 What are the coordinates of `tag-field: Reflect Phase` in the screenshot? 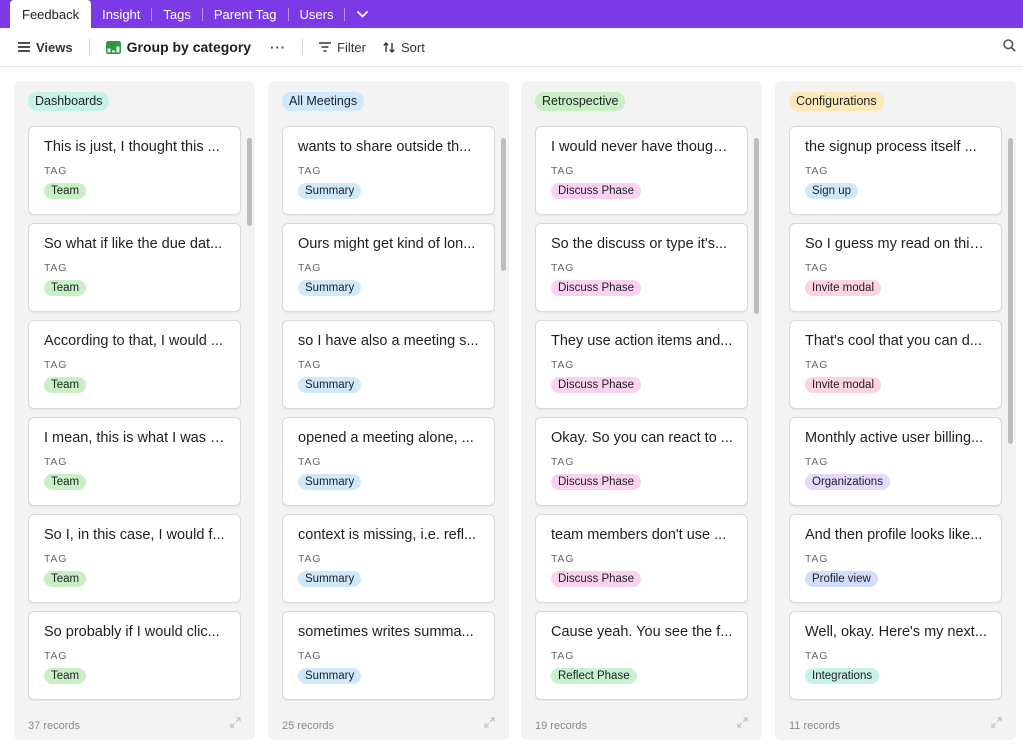 It's located at (642, 675).